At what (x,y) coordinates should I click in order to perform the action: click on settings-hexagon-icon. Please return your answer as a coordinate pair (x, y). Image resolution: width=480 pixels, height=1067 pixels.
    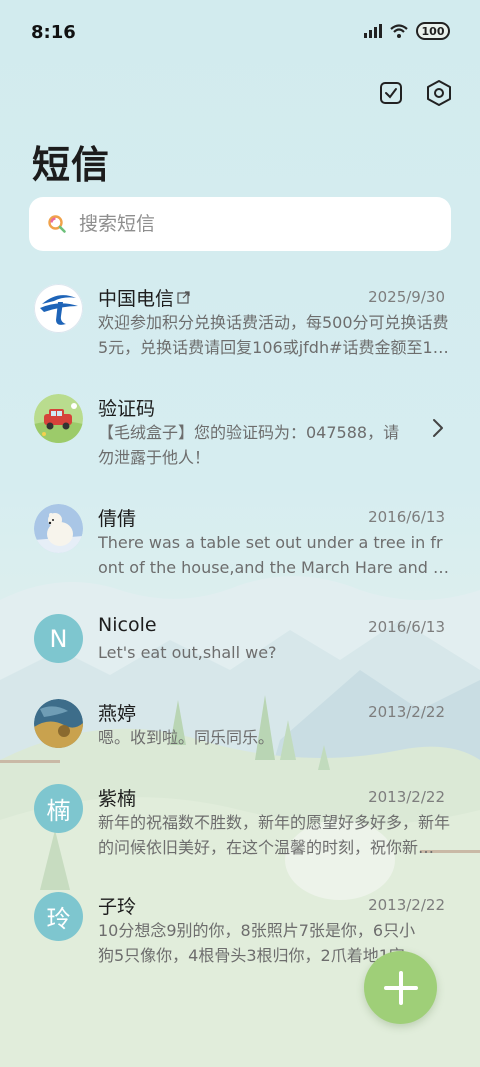
    Looking at the image, I should click on (439, 93).